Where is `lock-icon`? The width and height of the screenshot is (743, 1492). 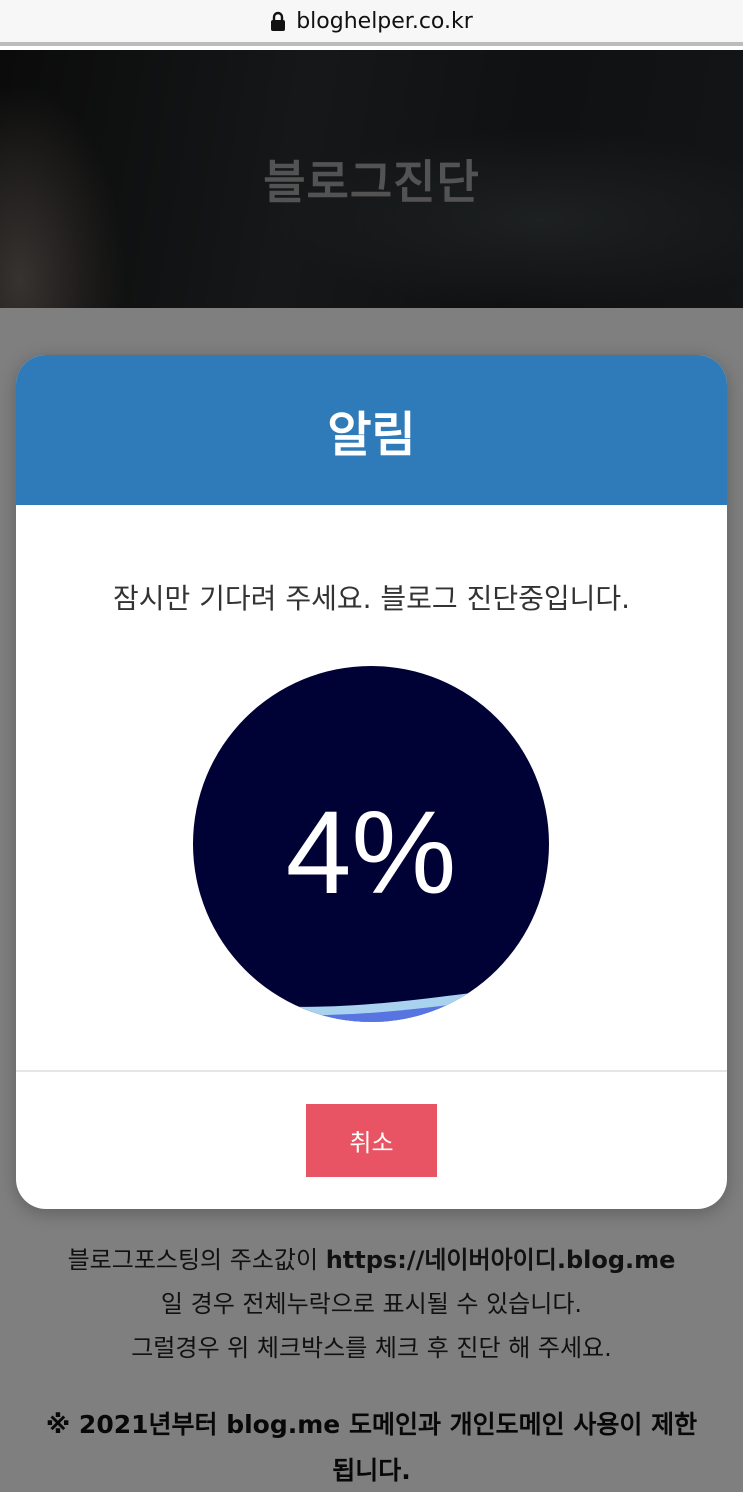 lock-icon is located at coordinates (278, 21).